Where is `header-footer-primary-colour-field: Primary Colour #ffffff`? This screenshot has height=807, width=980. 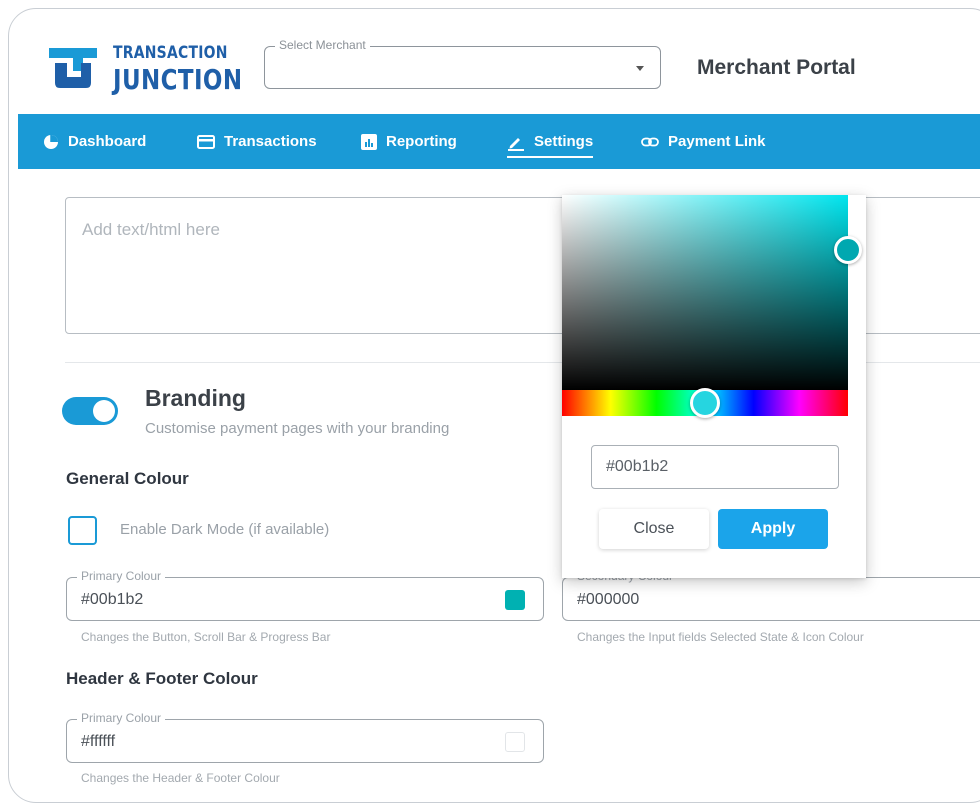 header-footer-primary-colour-field: Primary Colour #ffffff is located at coordinates (305, 737).